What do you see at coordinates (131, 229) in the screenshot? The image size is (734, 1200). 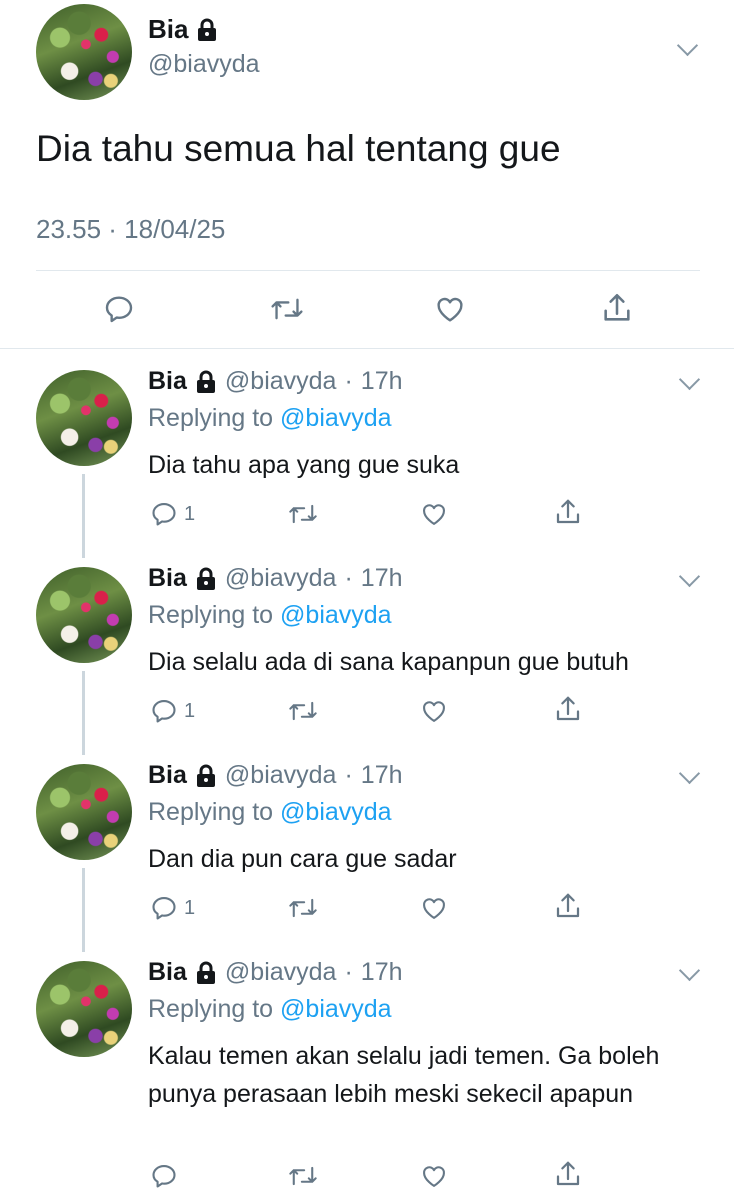 I see `tweet-timestamp: 23.55 · 18/04/25` at bounding box center [131, 229].